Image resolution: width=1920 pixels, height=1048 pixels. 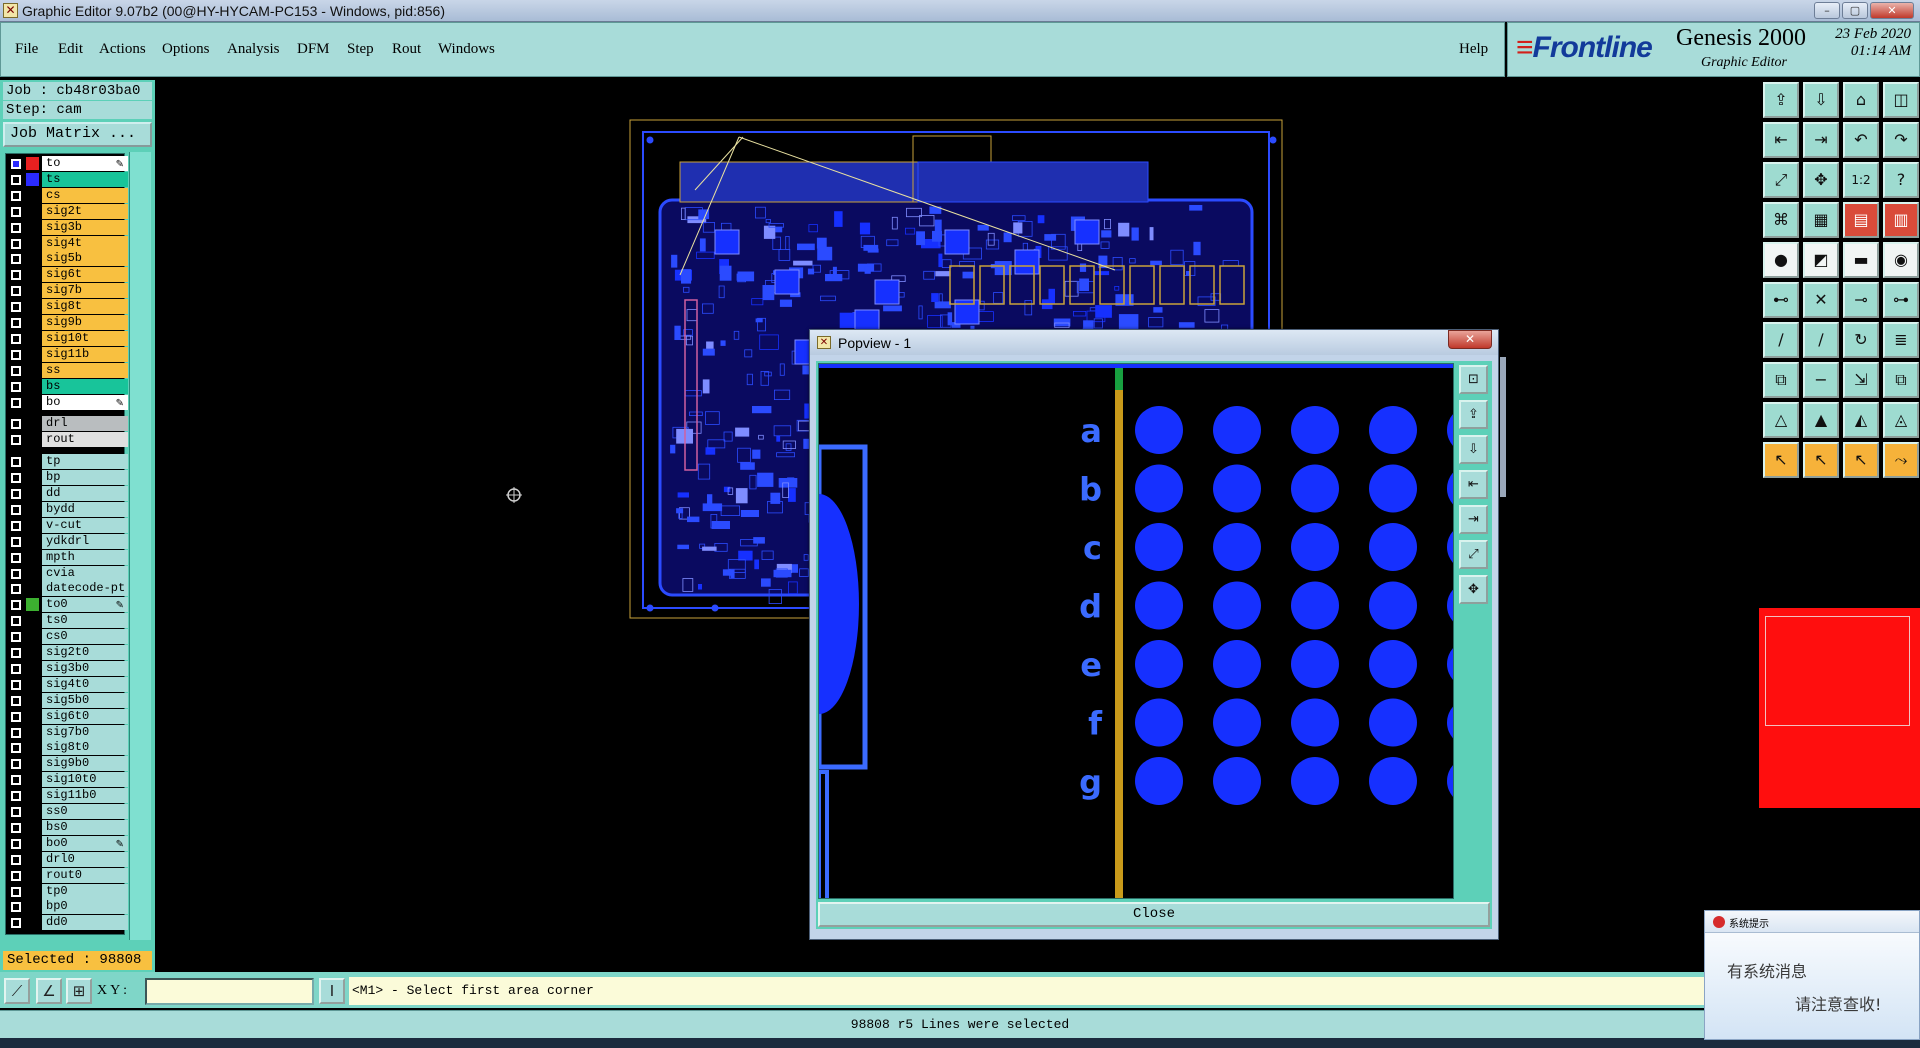 What do you see at coordinates (67, 605) in the screenshot?
I see `layer-row-to0: to0 ✎` at bounding box center [67, 605].